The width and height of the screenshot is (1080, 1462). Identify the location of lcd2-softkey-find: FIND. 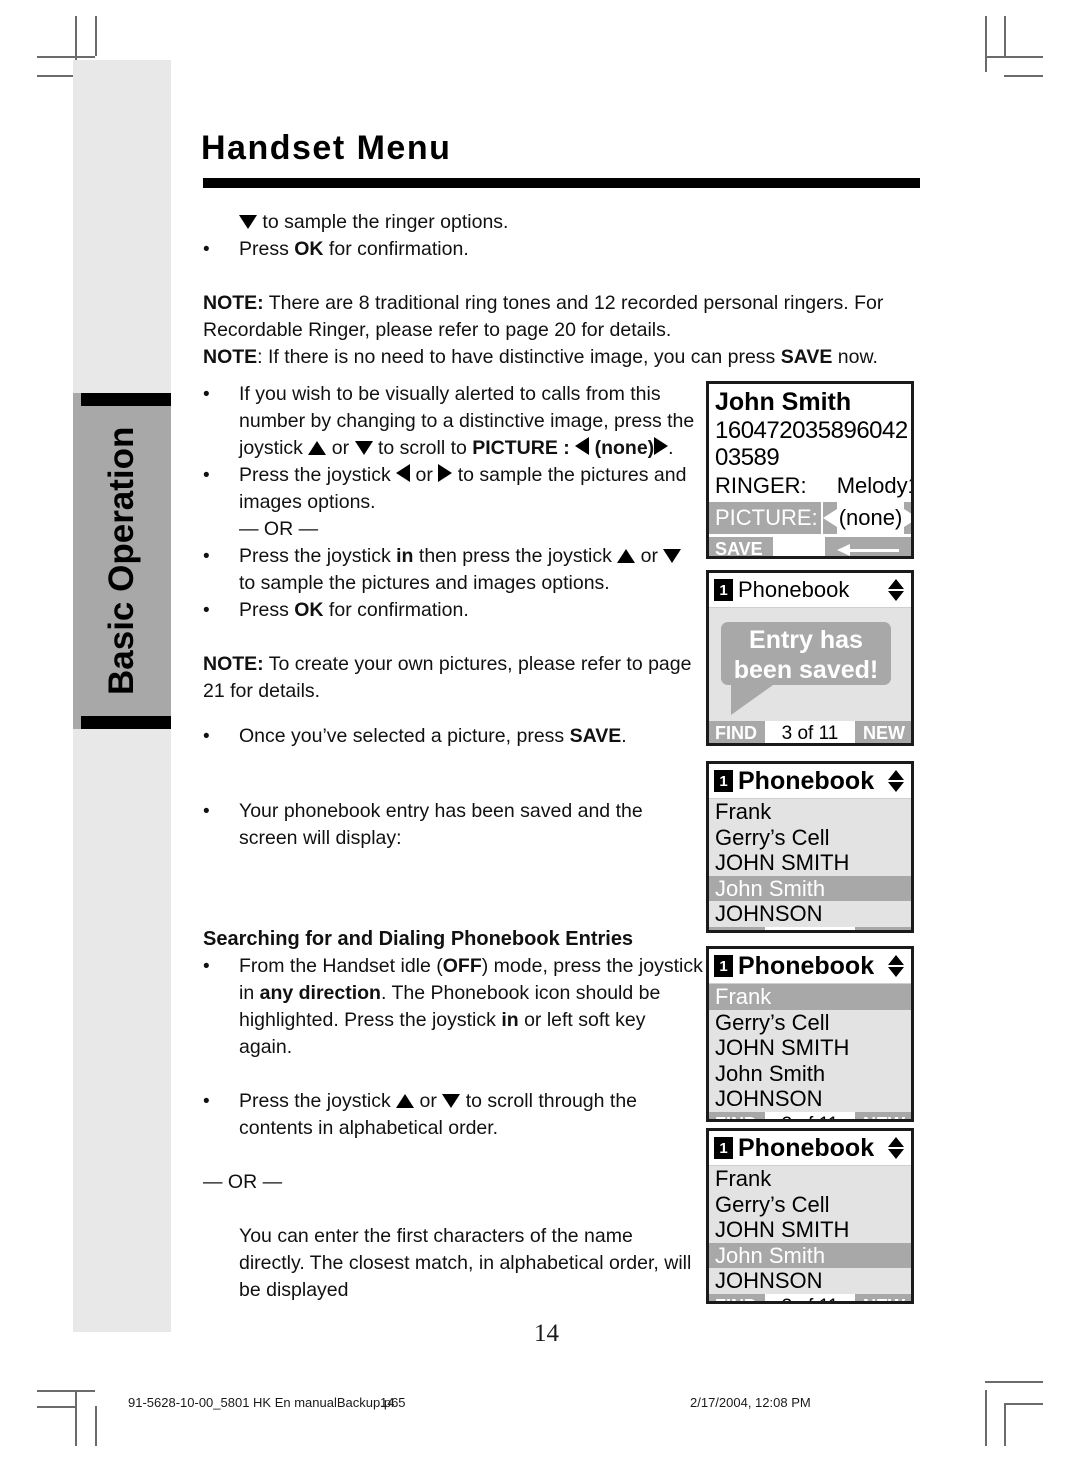
(737, 732).